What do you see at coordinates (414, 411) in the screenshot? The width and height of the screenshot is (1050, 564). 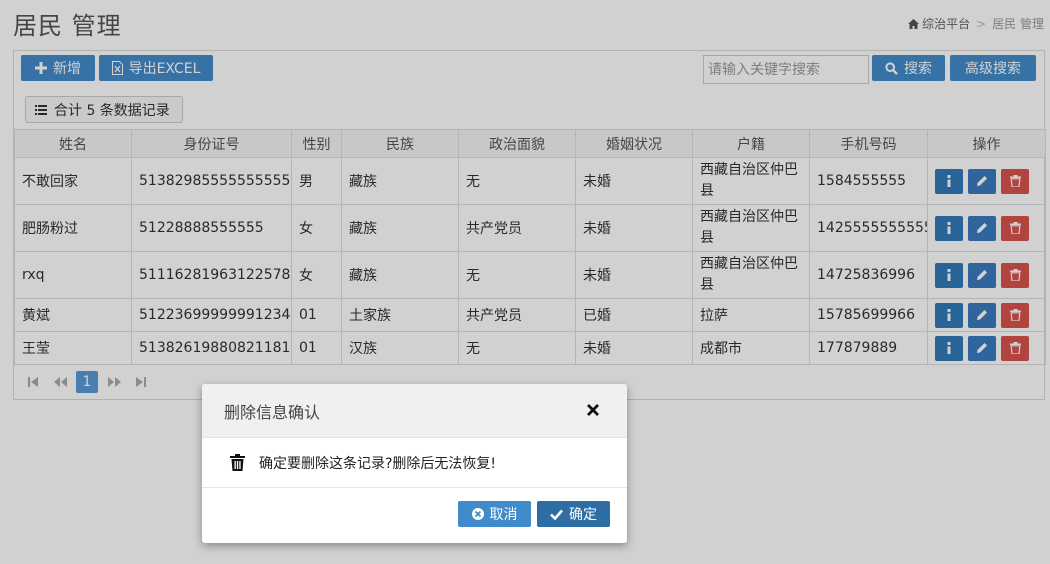 I see `dialog-header: 删除信息确认` at bounding box center [414, 411].